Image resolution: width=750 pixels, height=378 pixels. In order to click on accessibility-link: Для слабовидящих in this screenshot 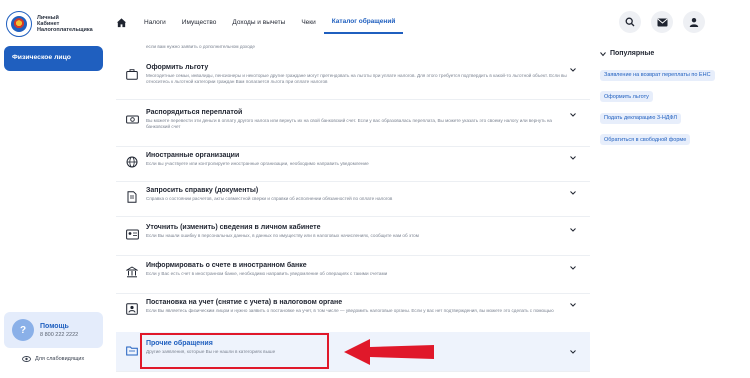, I will do `click(53, 359)`.